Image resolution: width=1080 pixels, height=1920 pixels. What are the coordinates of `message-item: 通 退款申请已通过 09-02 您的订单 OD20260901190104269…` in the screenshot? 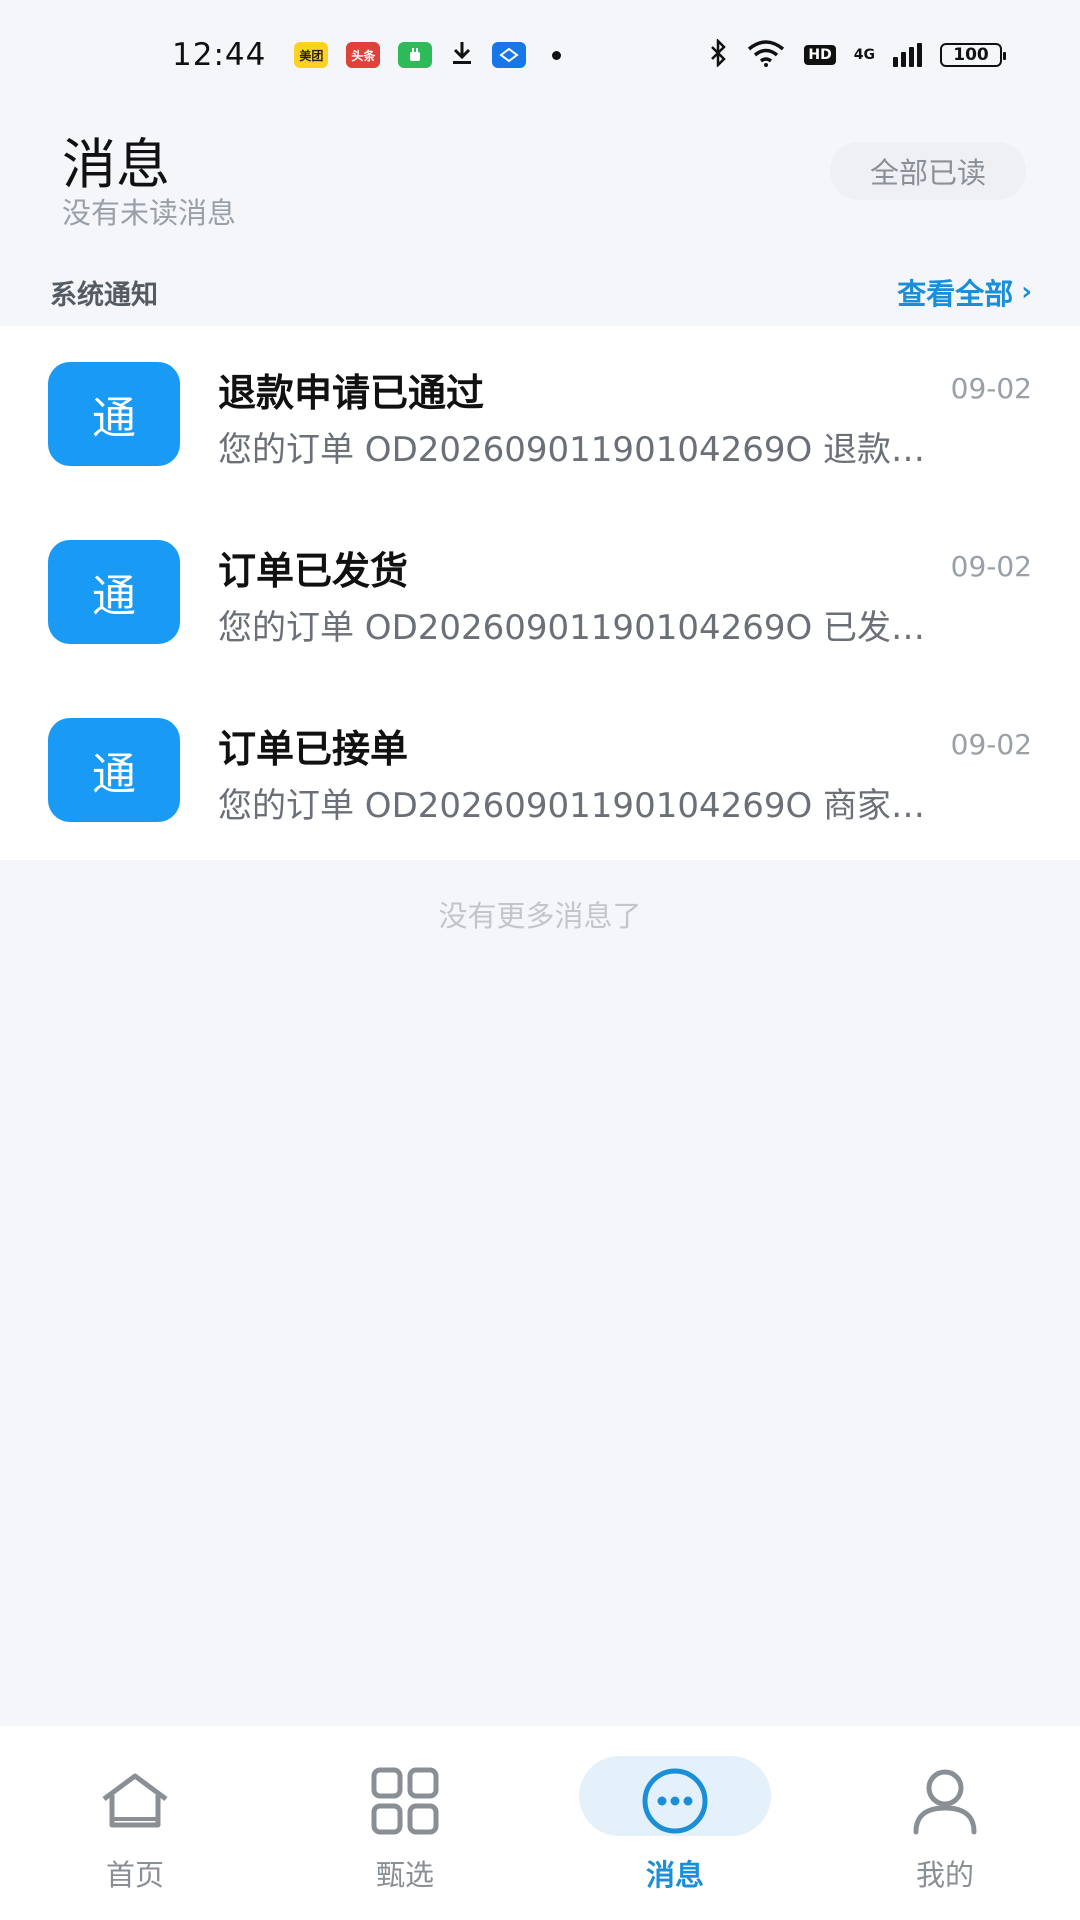 It's located at (540, 415).